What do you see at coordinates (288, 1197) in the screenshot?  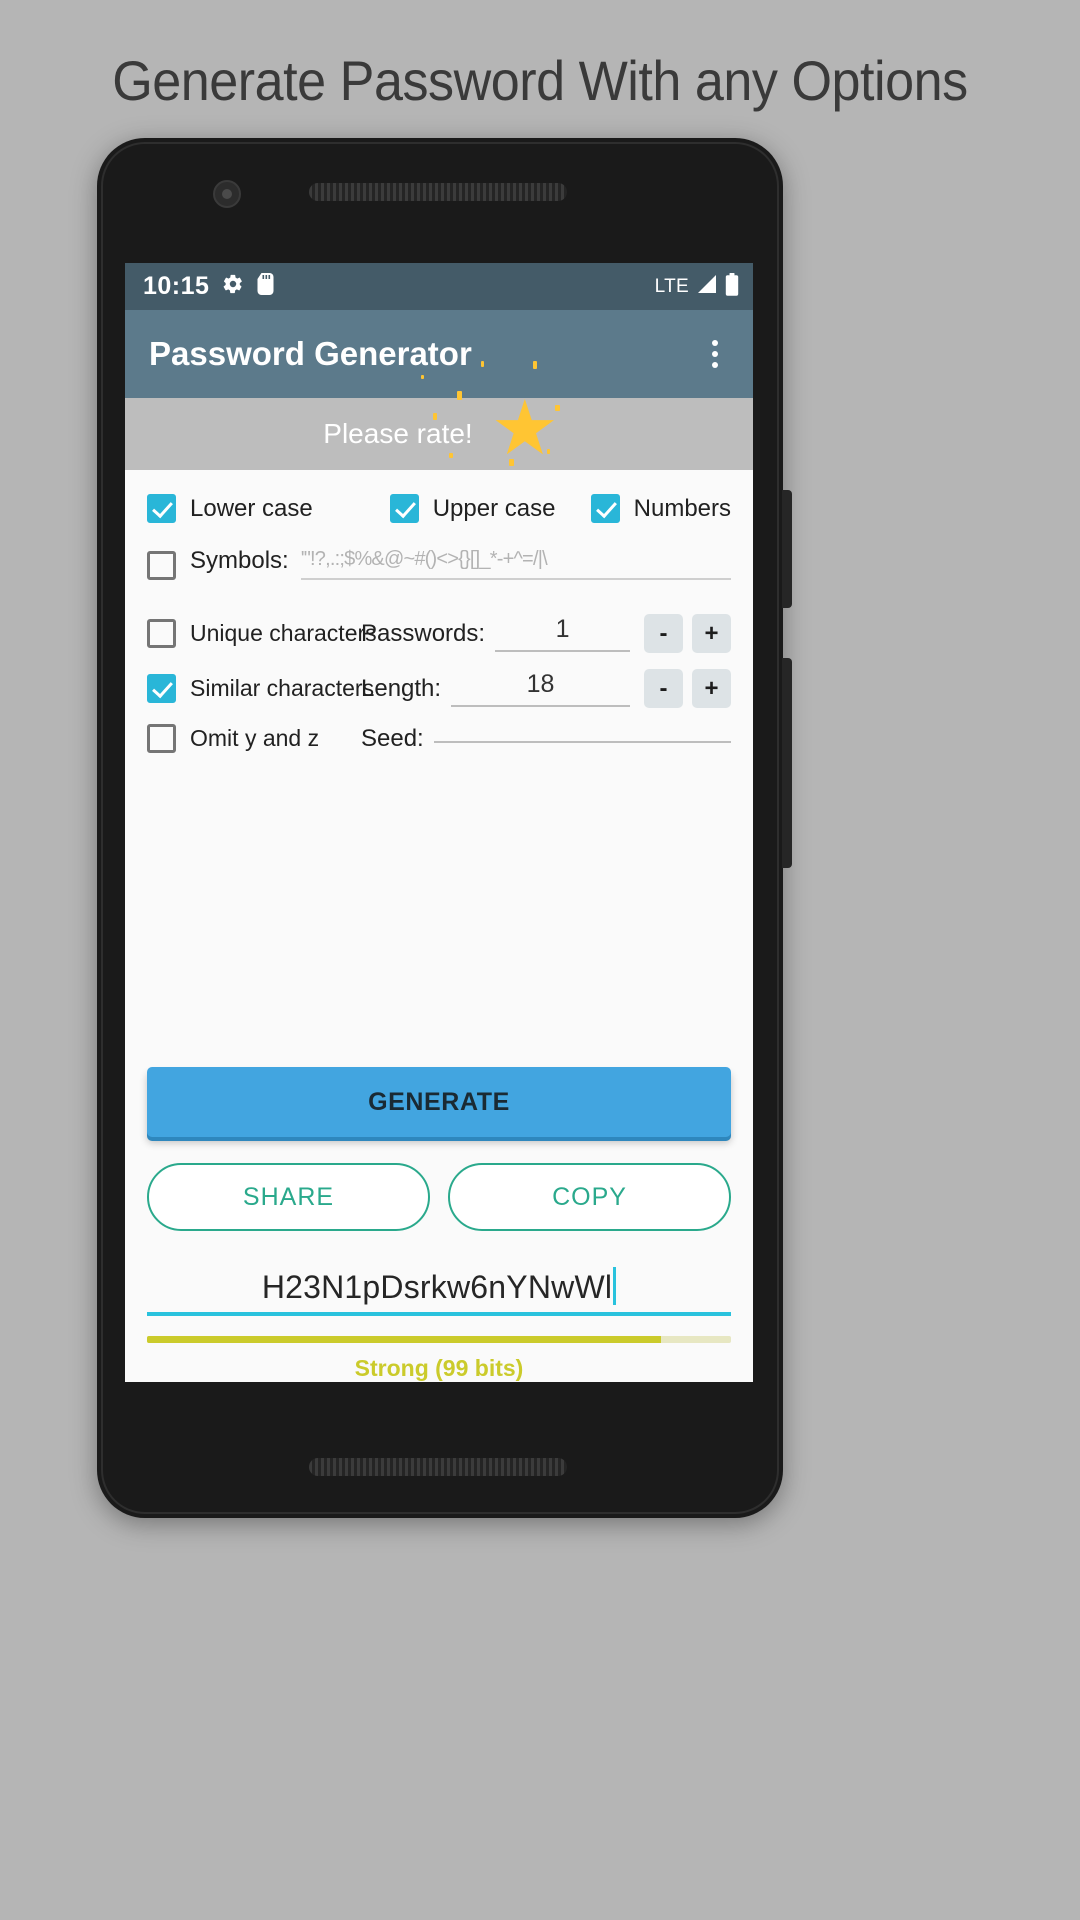 I see `share-button: SHARE` at bounding box center [288, 1197].